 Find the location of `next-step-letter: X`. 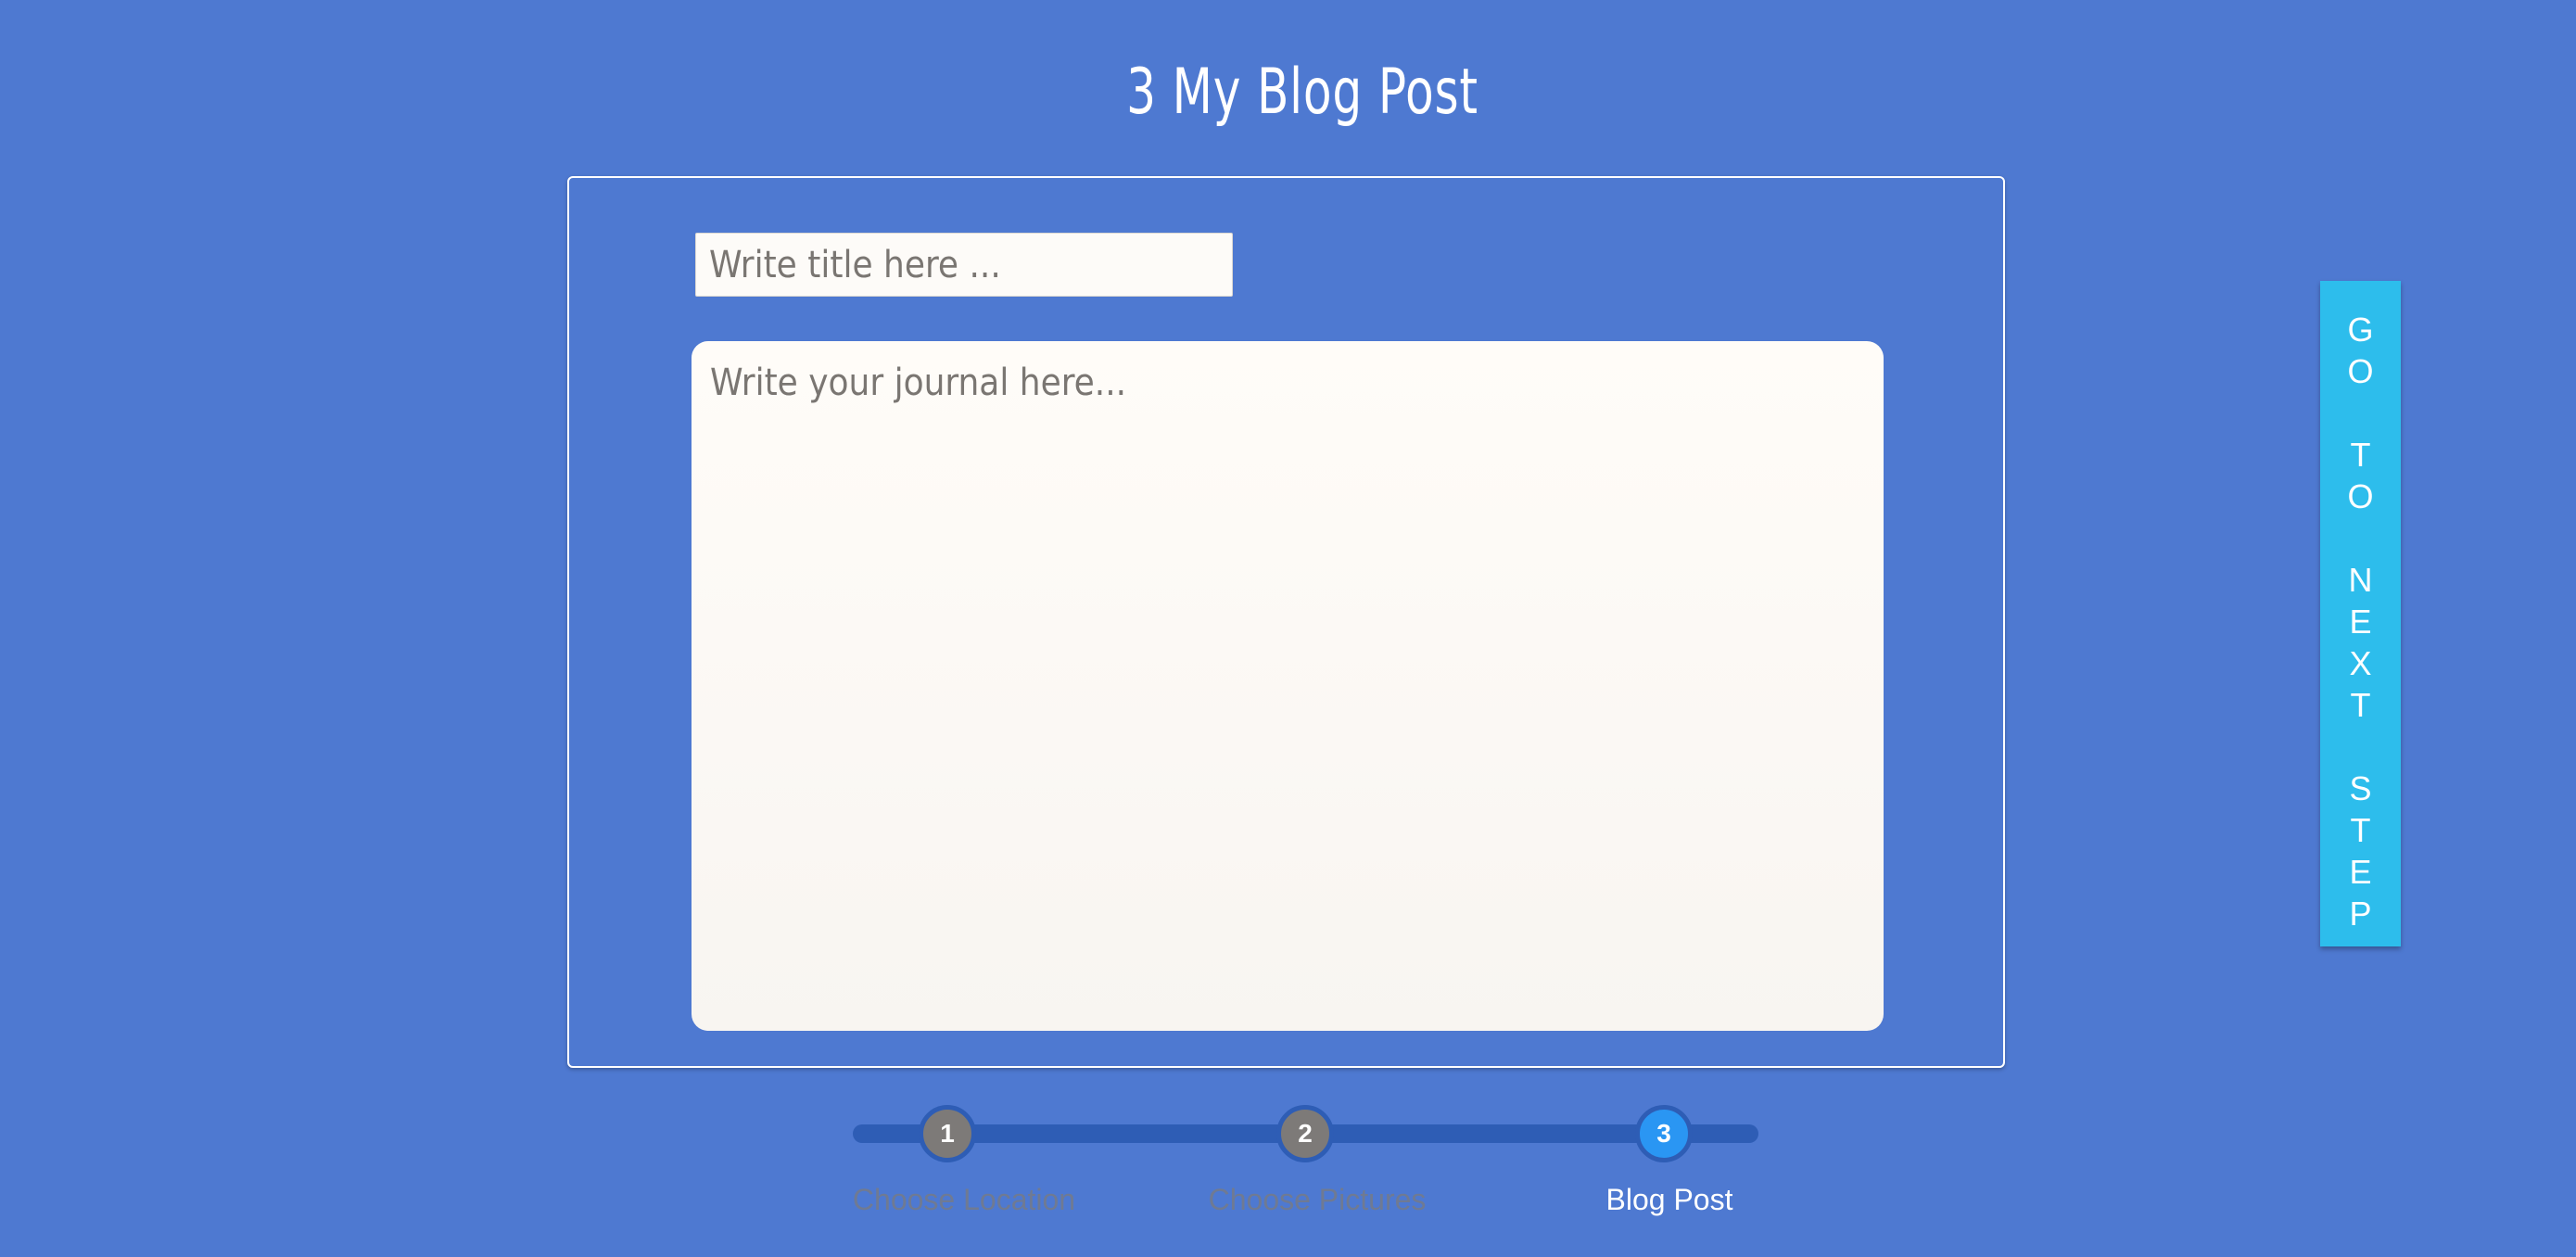

next-step-letter: X is located at coordinates (2360, 663).